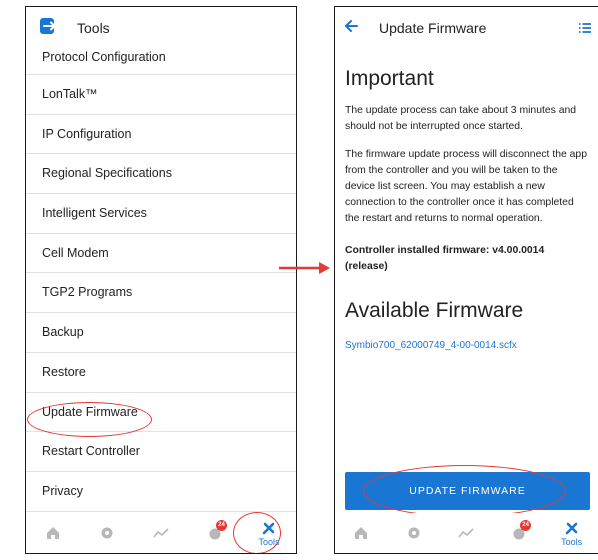  What do you see at coordinates (434, 310) in the screenshot?
I see `available-firmware-heading: Available Firmware` at bounding box center [434, 310].